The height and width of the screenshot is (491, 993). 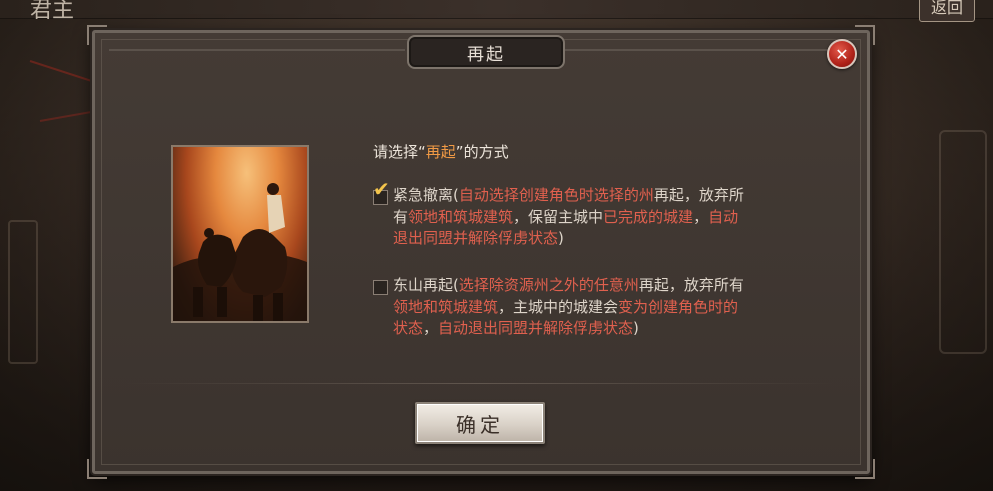 I want to click on option-text-red: 自动选择创建角色时选择的州, so click(x=556, y=195).